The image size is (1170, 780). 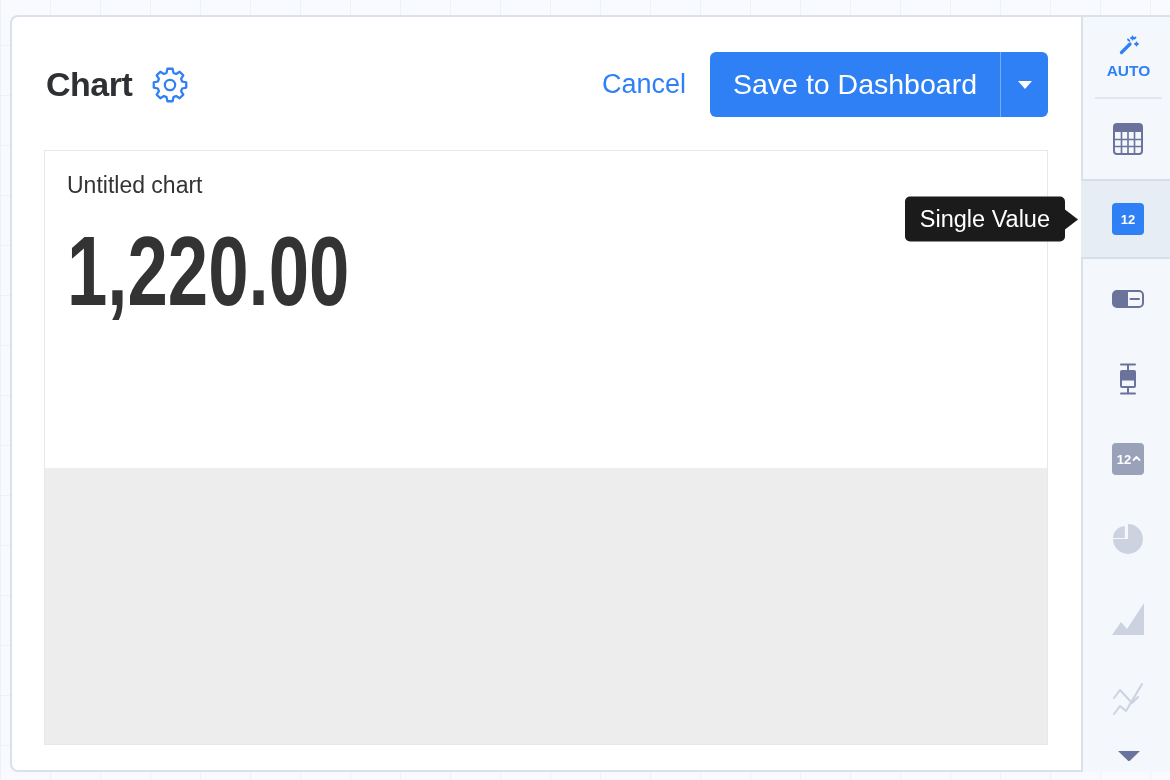 What do you see at coordinates (1128, 139) in the screenshot?
I see `table-icon` at bounding box center [1128, 139].